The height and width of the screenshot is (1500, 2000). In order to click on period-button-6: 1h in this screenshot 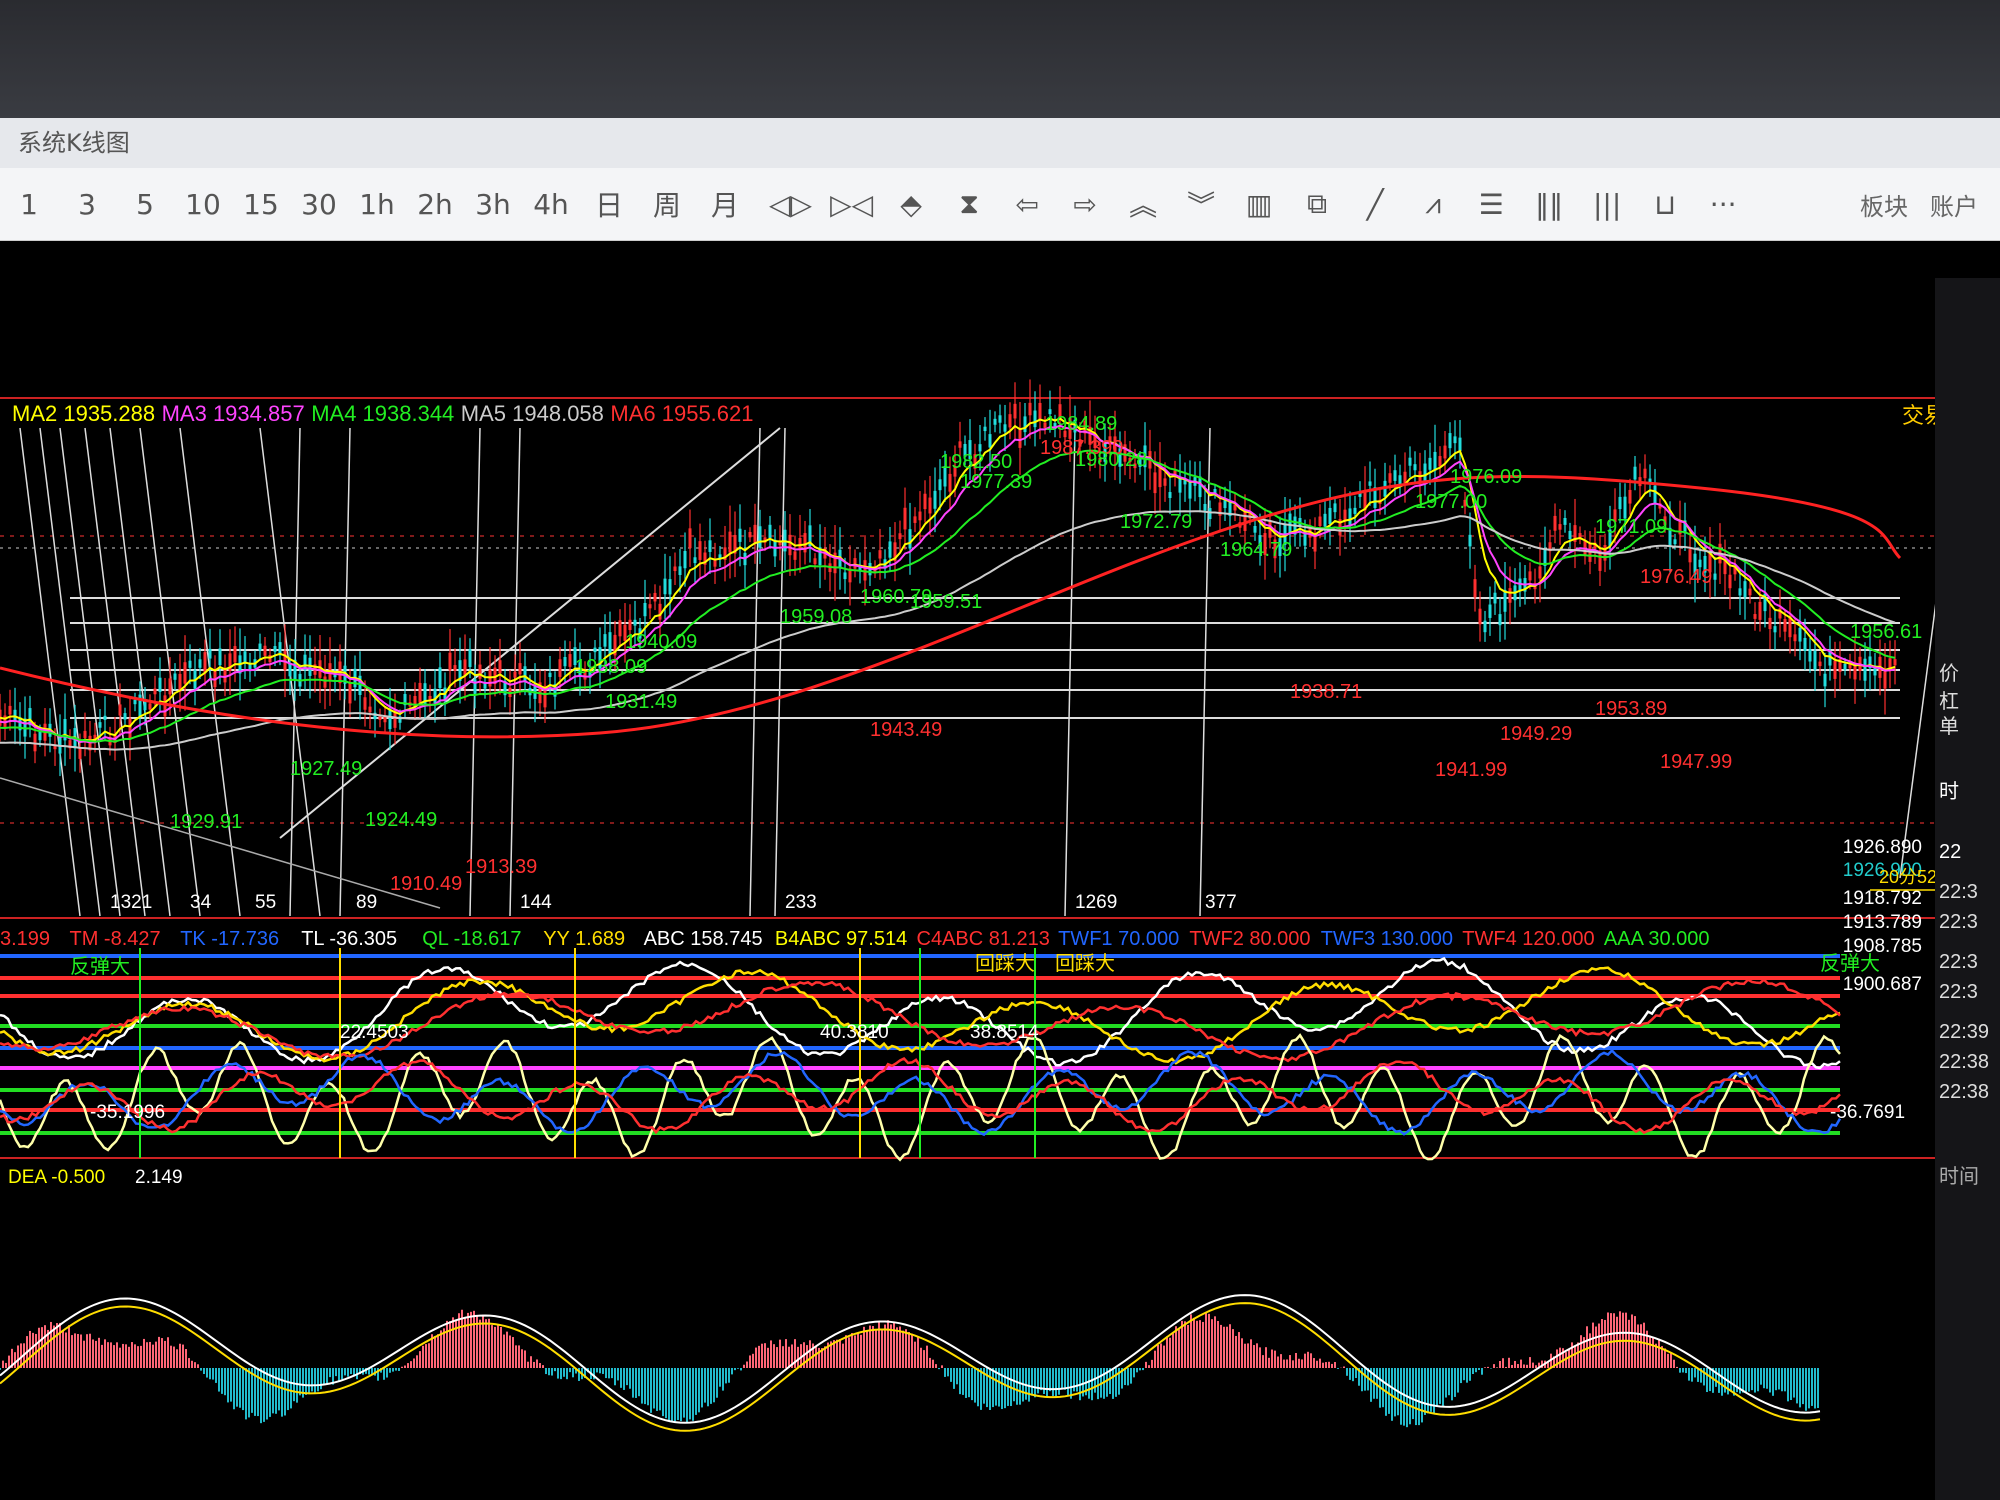, I will do `click(377, 204)`.